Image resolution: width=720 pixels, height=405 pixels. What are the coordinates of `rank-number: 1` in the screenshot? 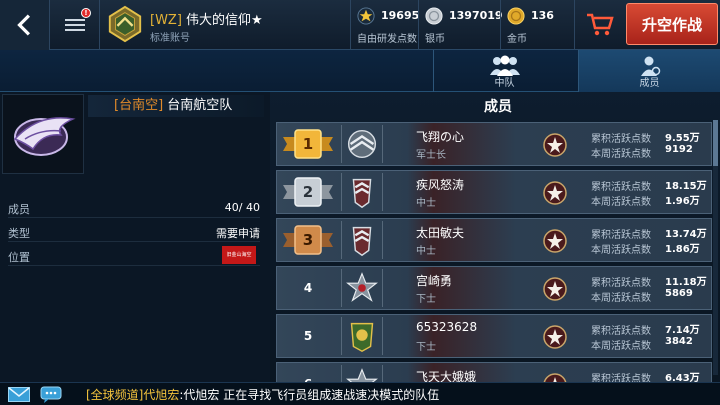 It's located at (308, 144).